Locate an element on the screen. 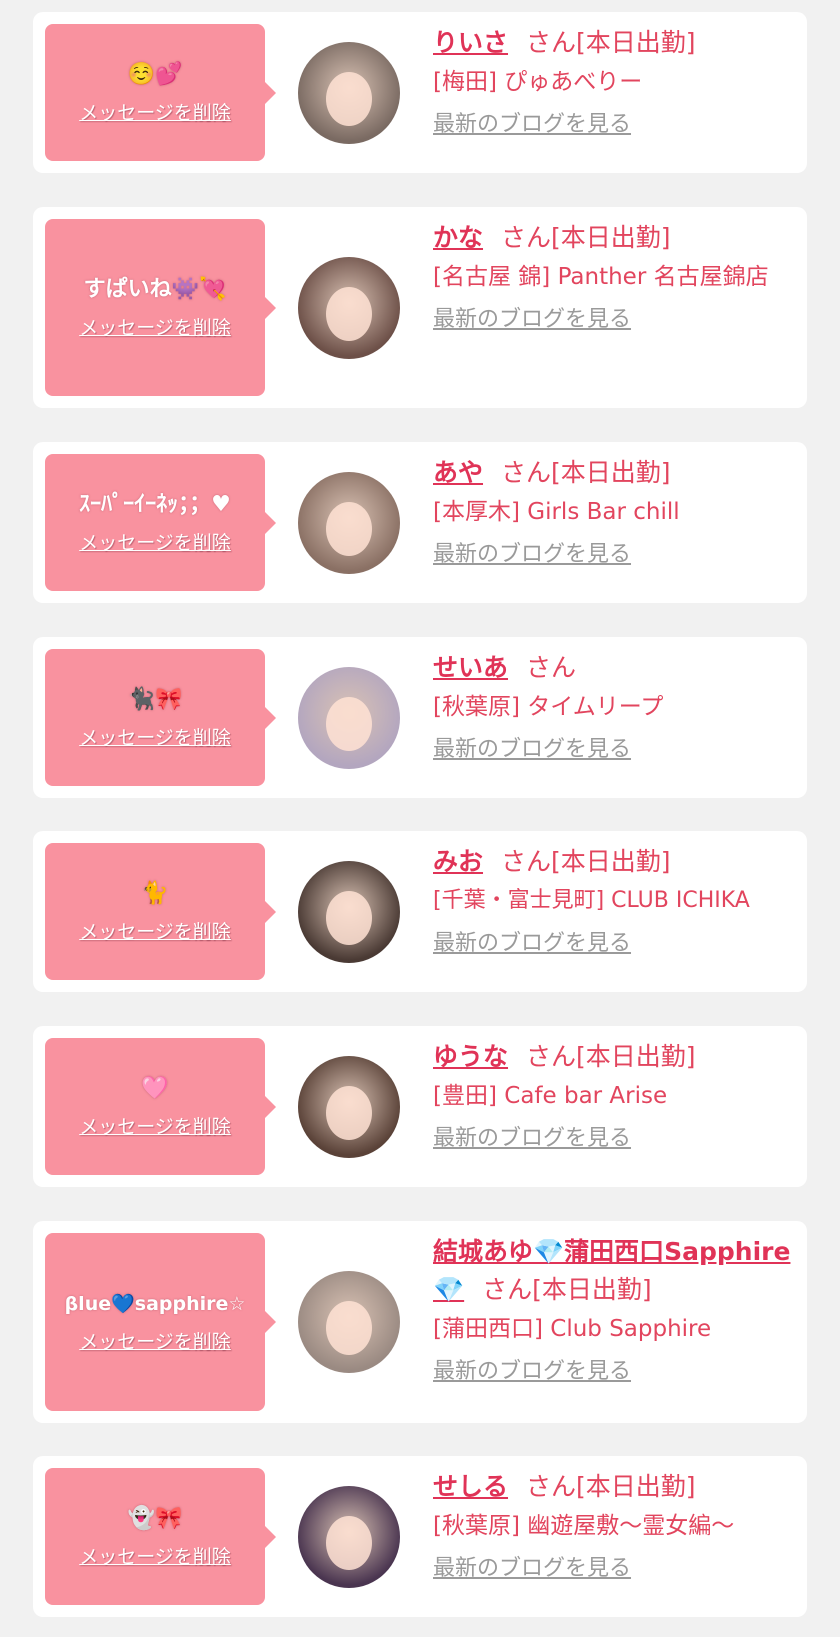 This screenshot has width=840, height=1637. message-text: 👻🎀 is located at coordinates (155, 1518).